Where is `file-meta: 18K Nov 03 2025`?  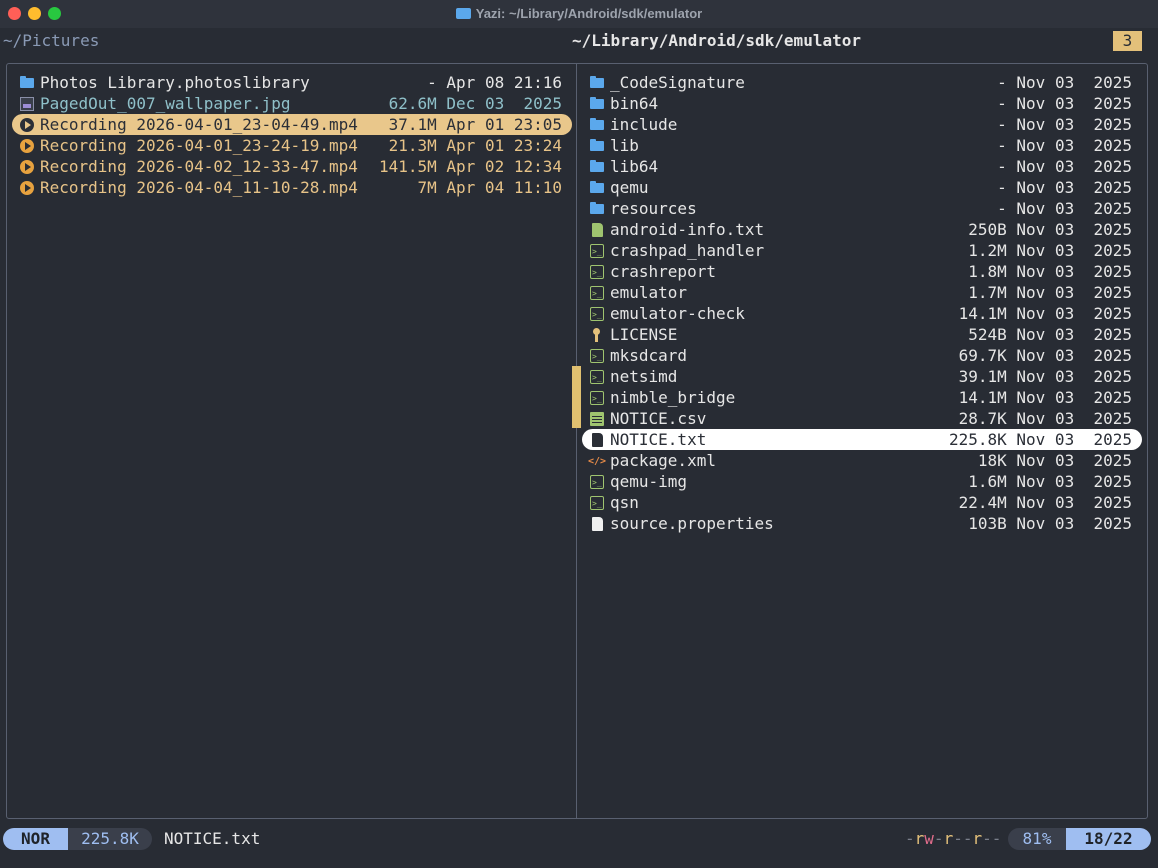 file-meta: 18K Nov 03 2025 is located at coordinates (1054, 460).